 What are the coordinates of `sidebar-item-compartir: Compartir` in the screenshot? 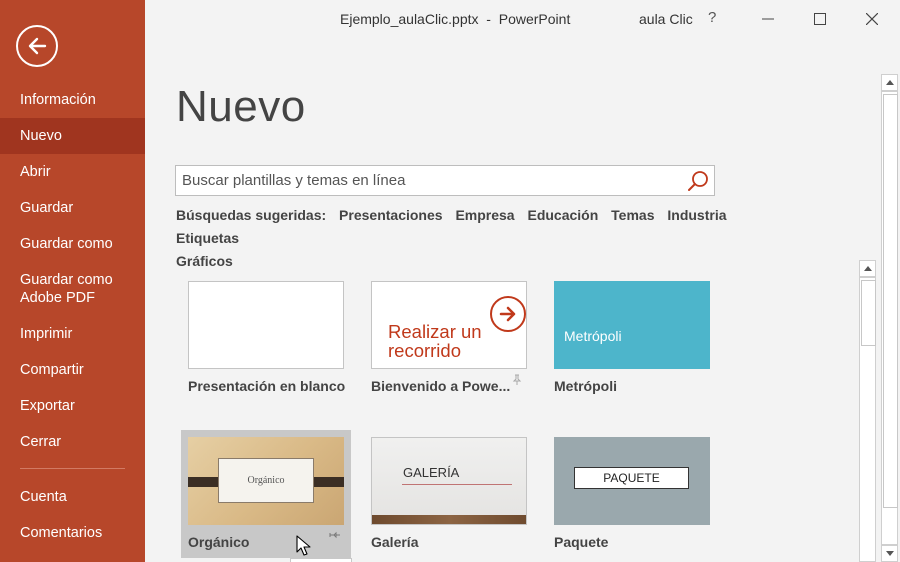 It's located at (72, 370).